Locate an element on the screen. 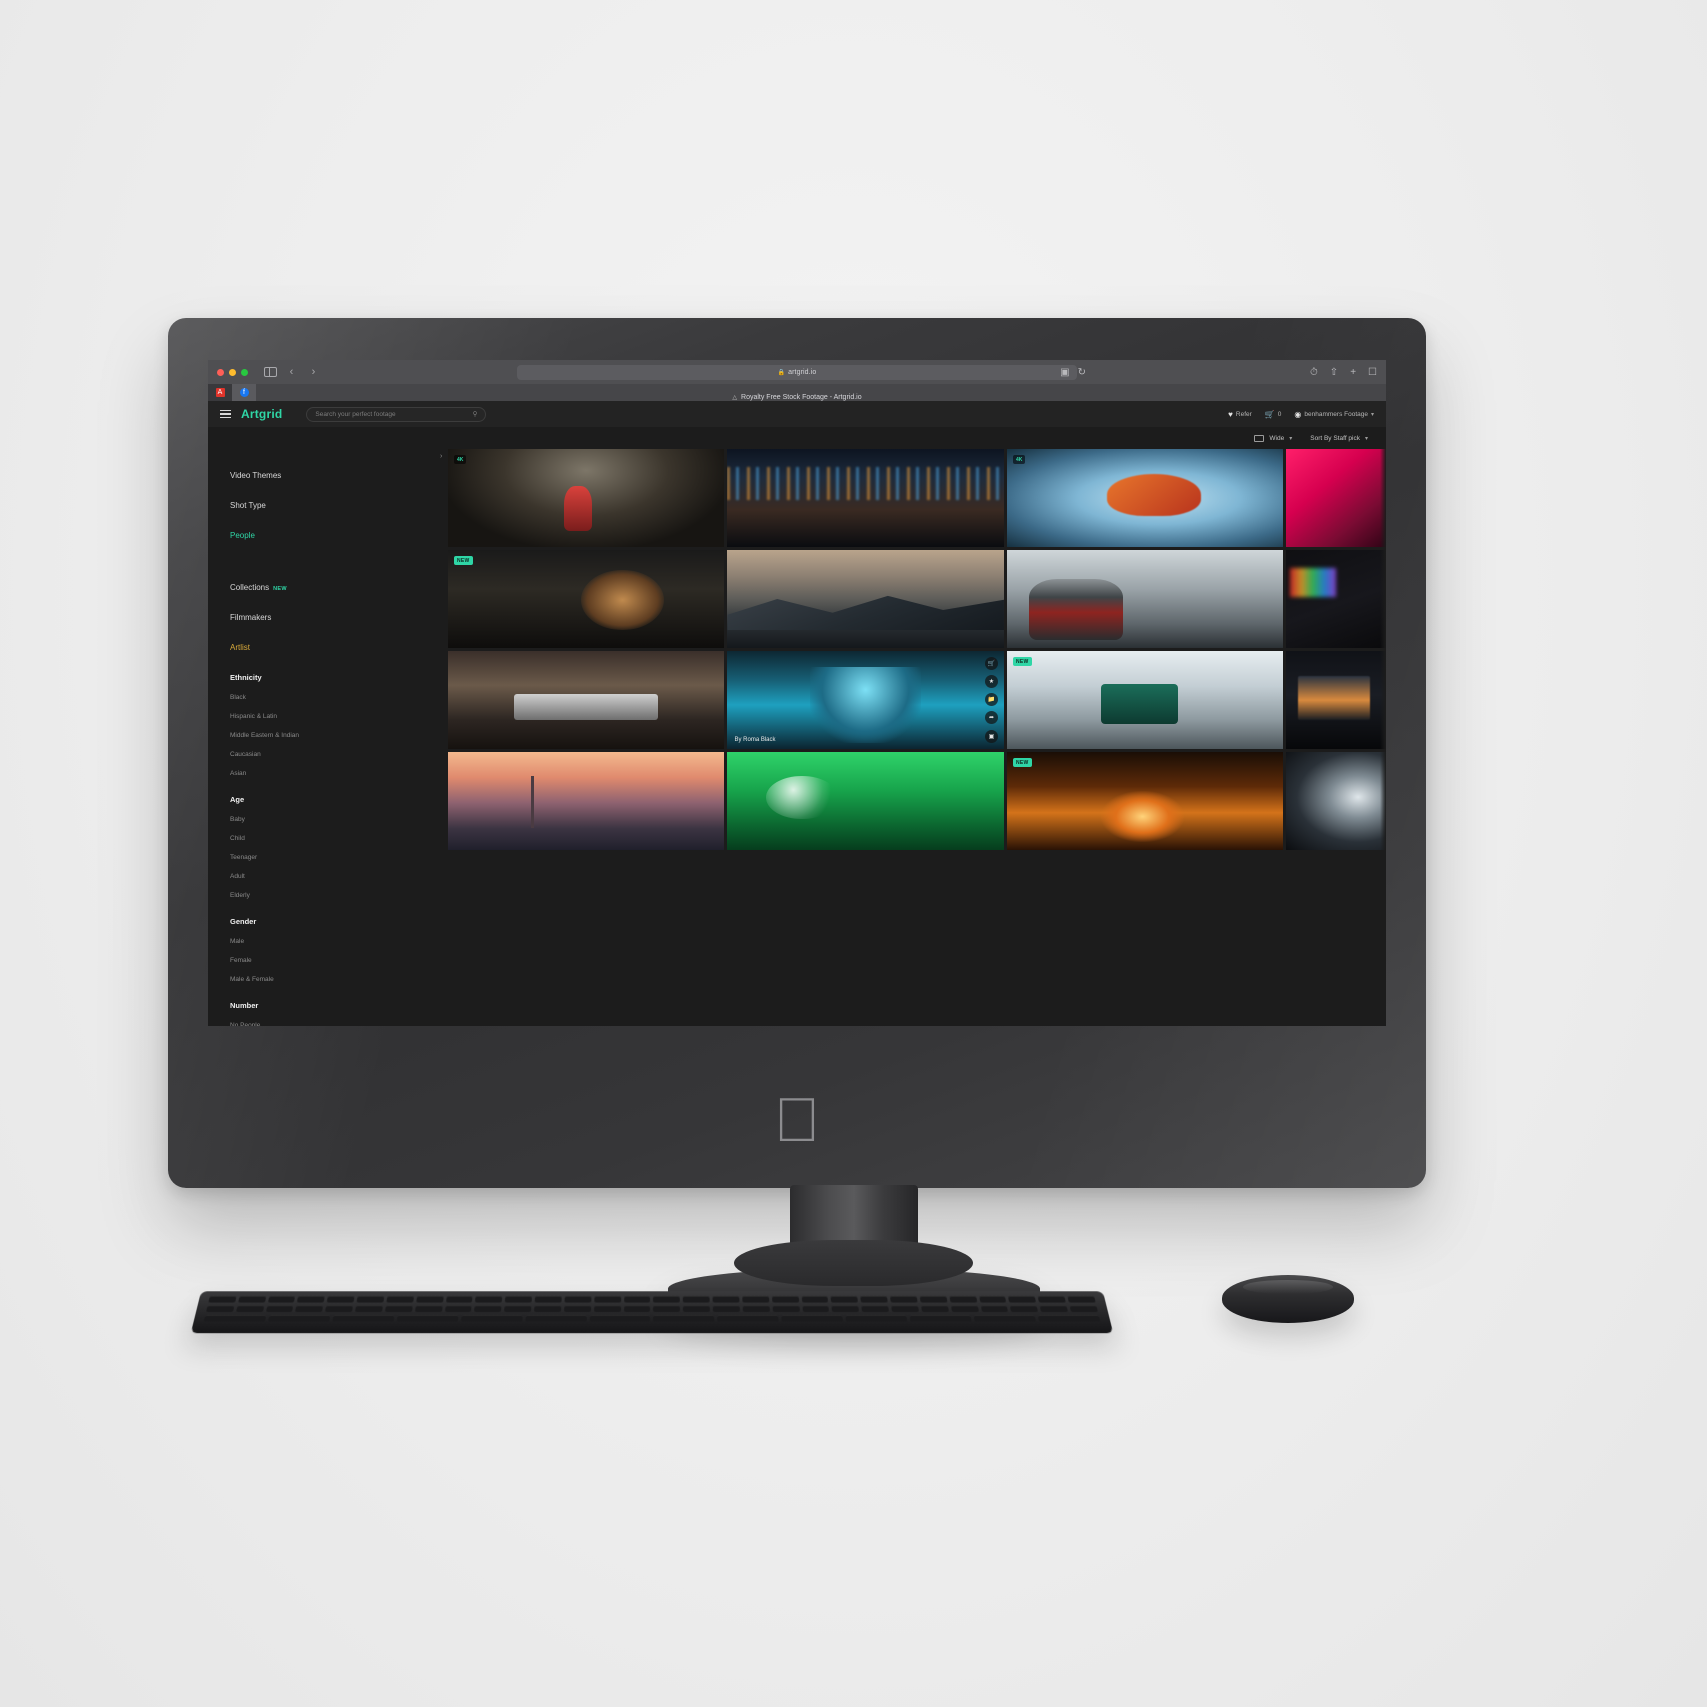 The width and height of the screenshot is (1707, 1707). window-controls is located at coordinates (232, 372).